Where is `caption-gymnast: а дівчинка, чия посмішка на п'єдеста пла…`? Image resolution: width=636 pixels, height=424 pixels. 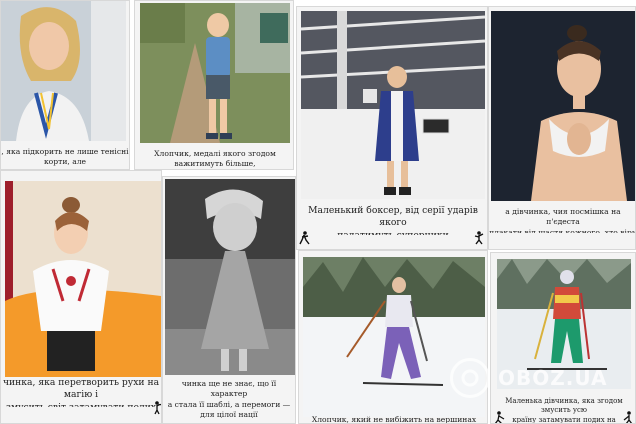
caption-gymnast: а дівчинка, чия посмішка на п'єдеста пла… is located at coordinates (562, 220).